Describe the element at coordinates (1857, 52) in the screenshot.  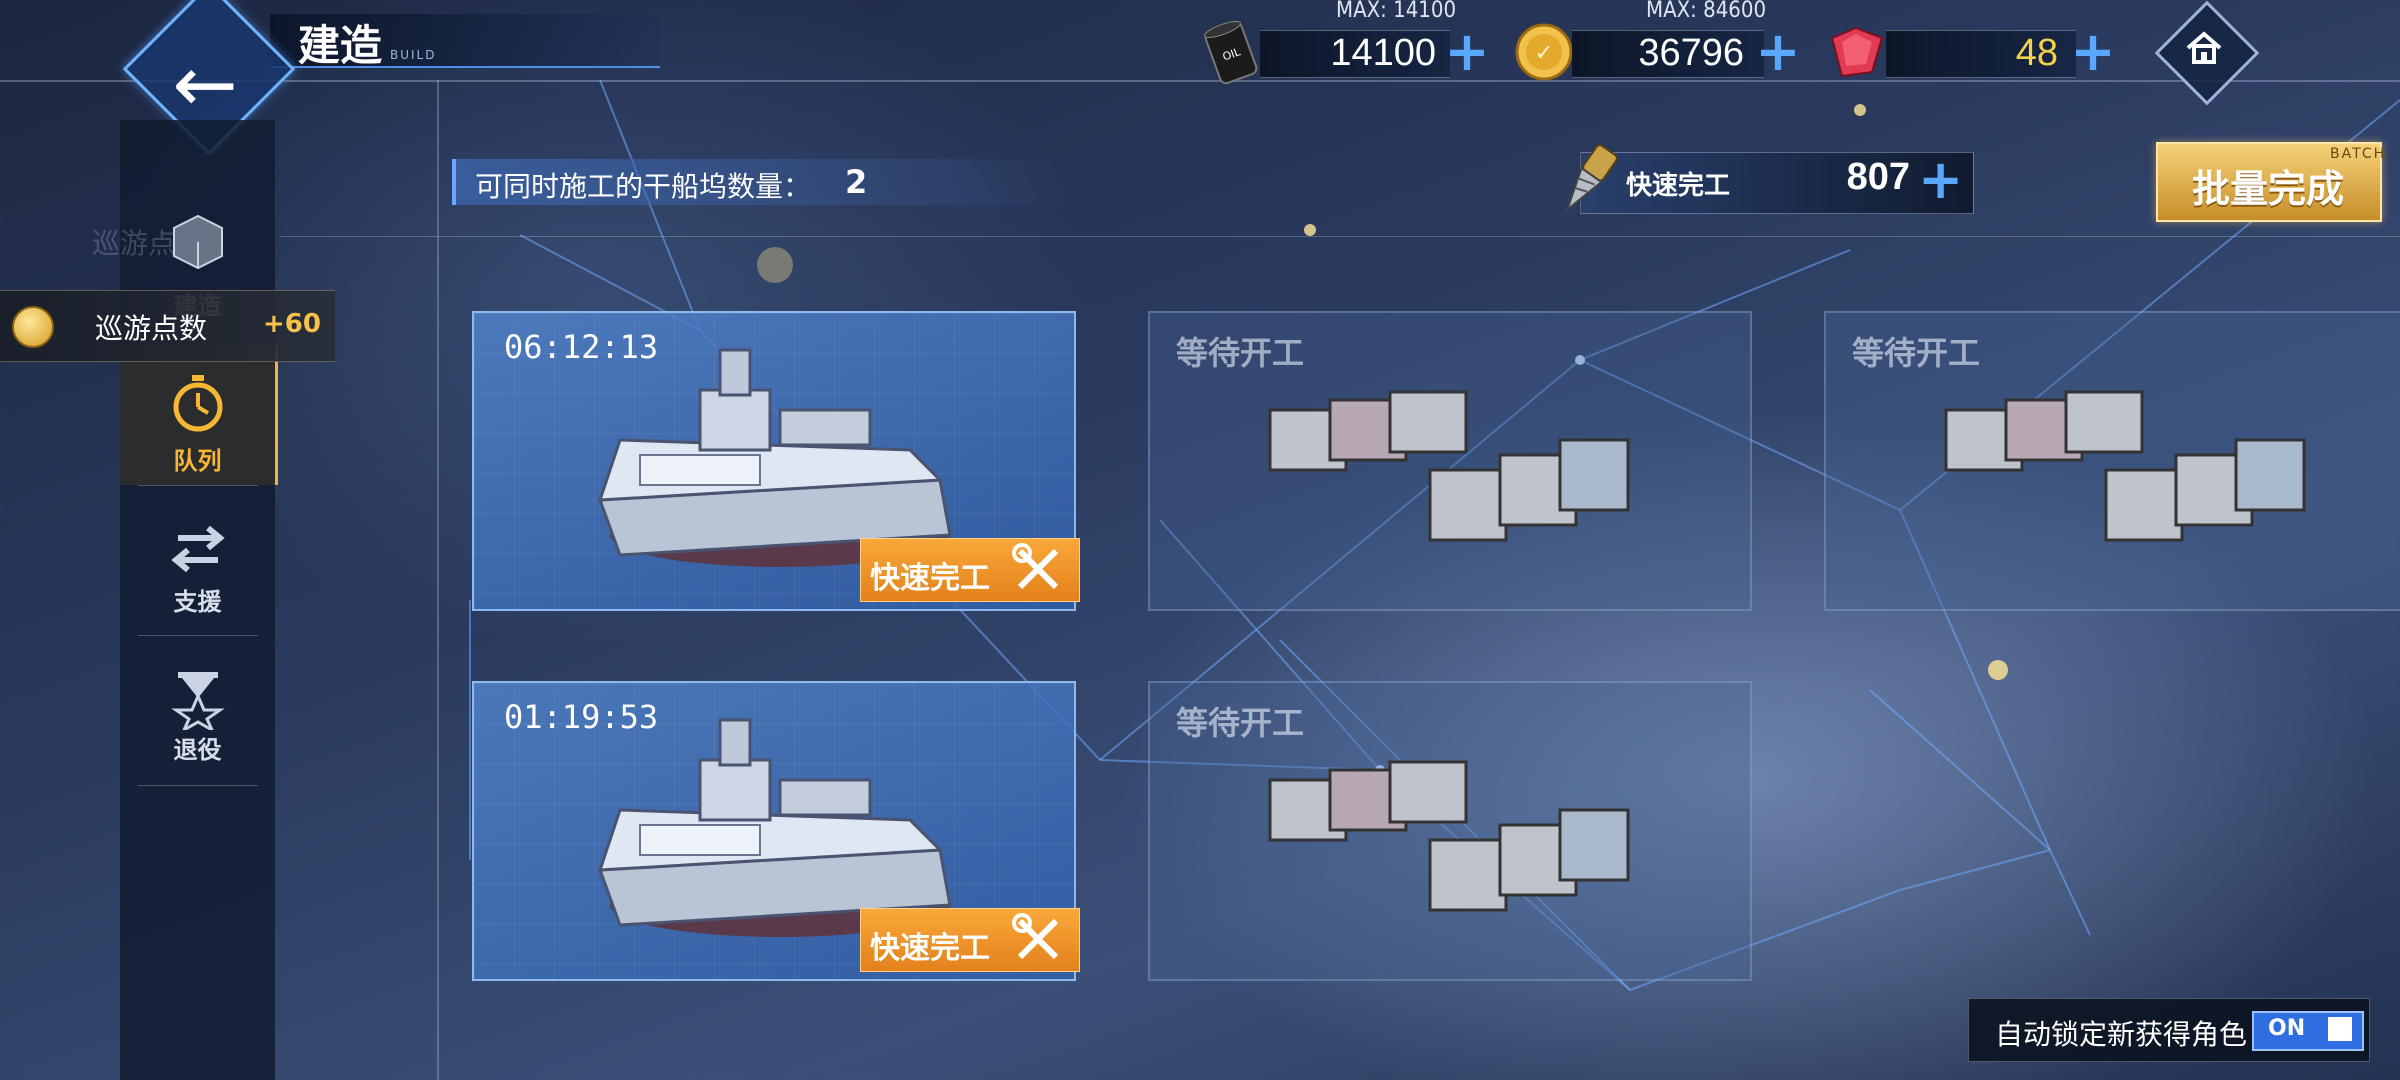
I see `ruby-gem-icon` at that location.